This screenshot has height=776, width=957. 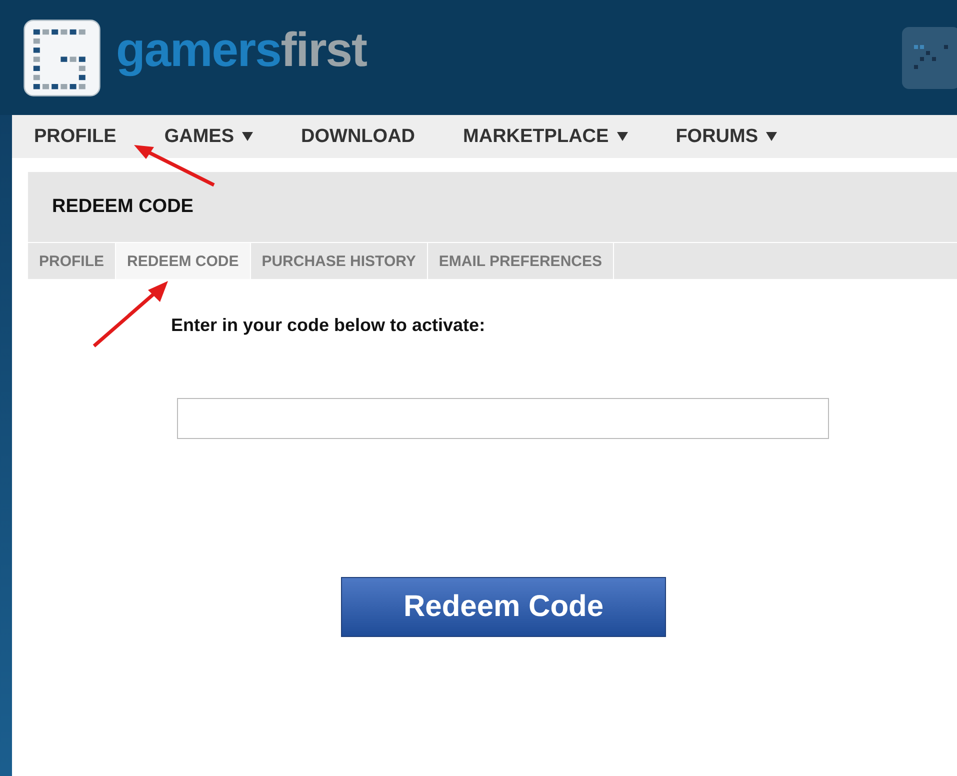 What do you see at coordinates (123, 207) in the screenshot?
I see `page-title: REDEEM CODE` at bounding box center [123, 207].